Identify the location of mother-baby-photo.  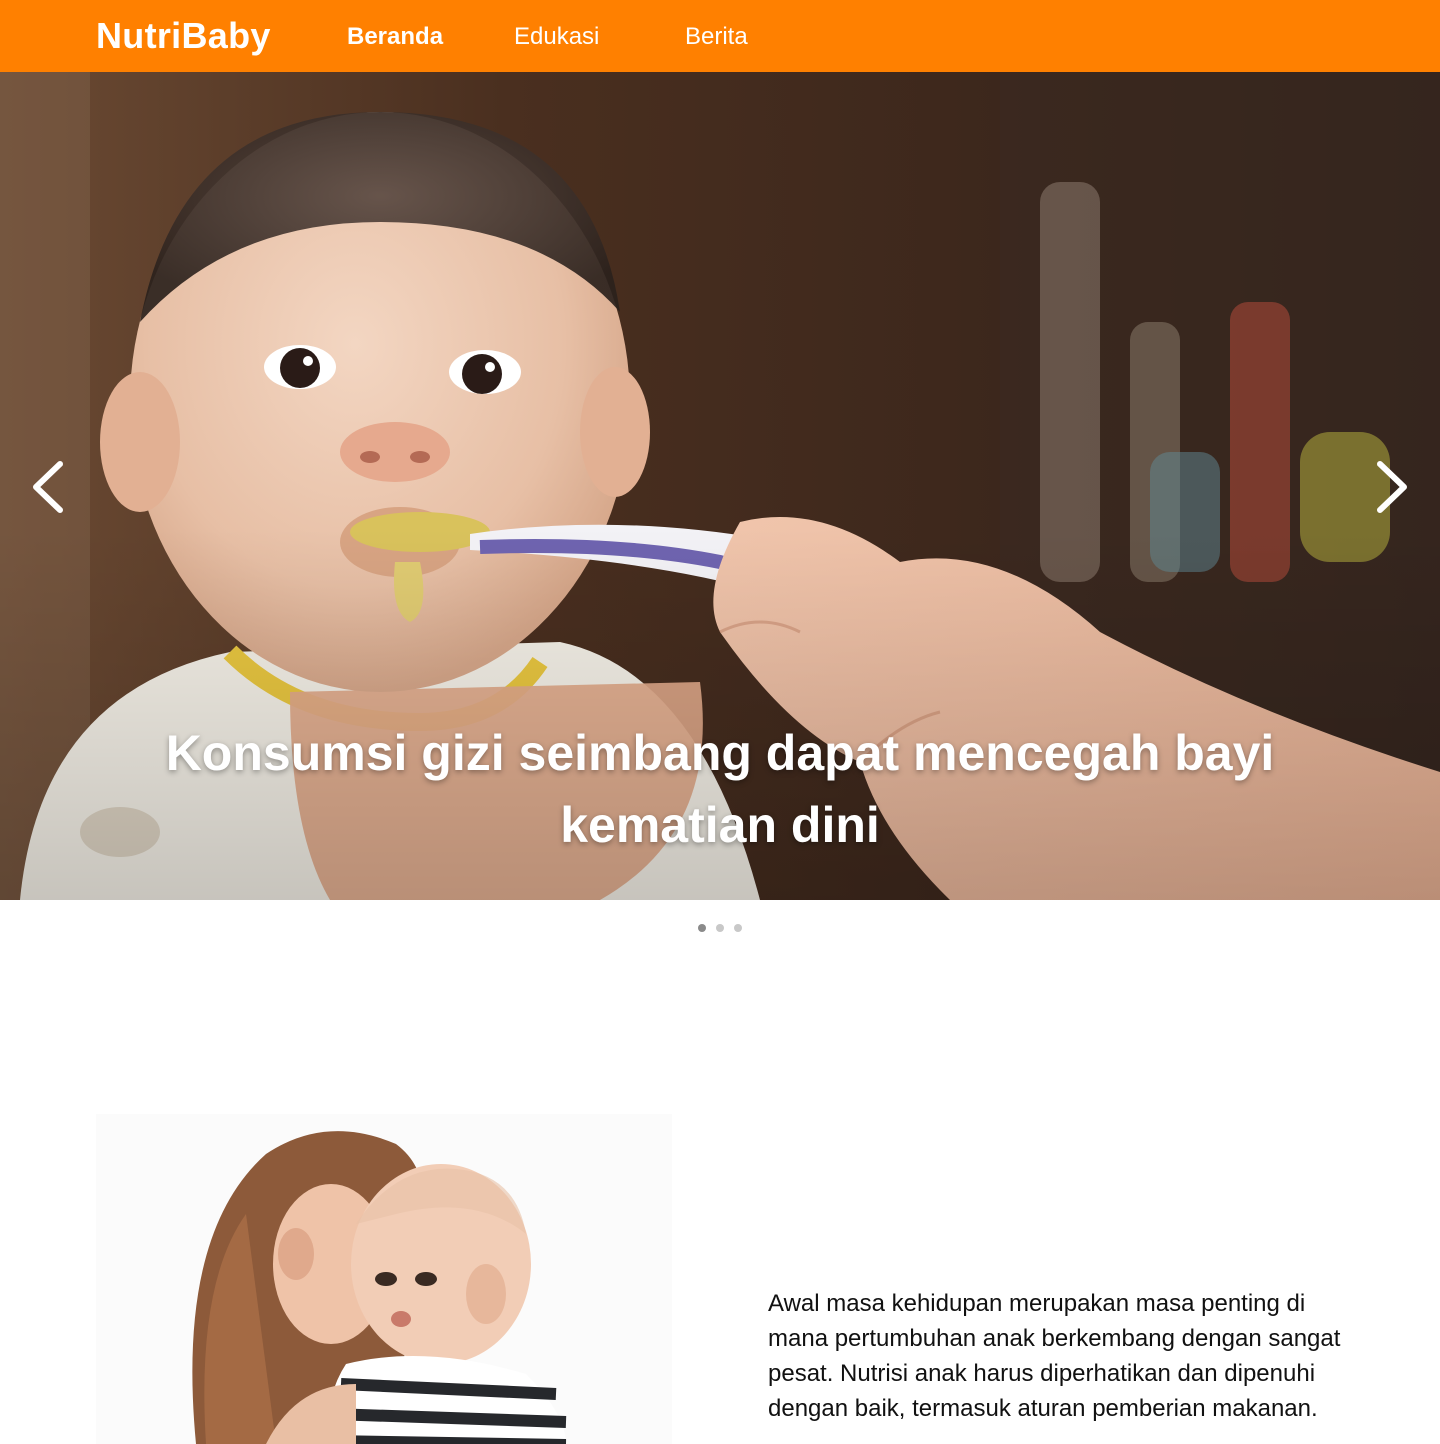
(384, 1279).